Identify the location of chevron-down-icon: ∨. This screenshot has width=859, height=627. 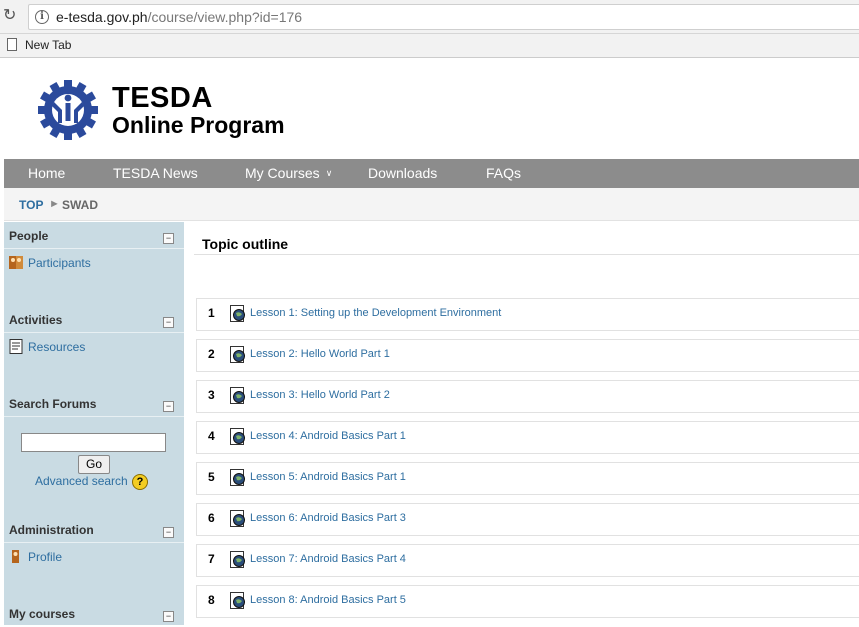
(329, 173).